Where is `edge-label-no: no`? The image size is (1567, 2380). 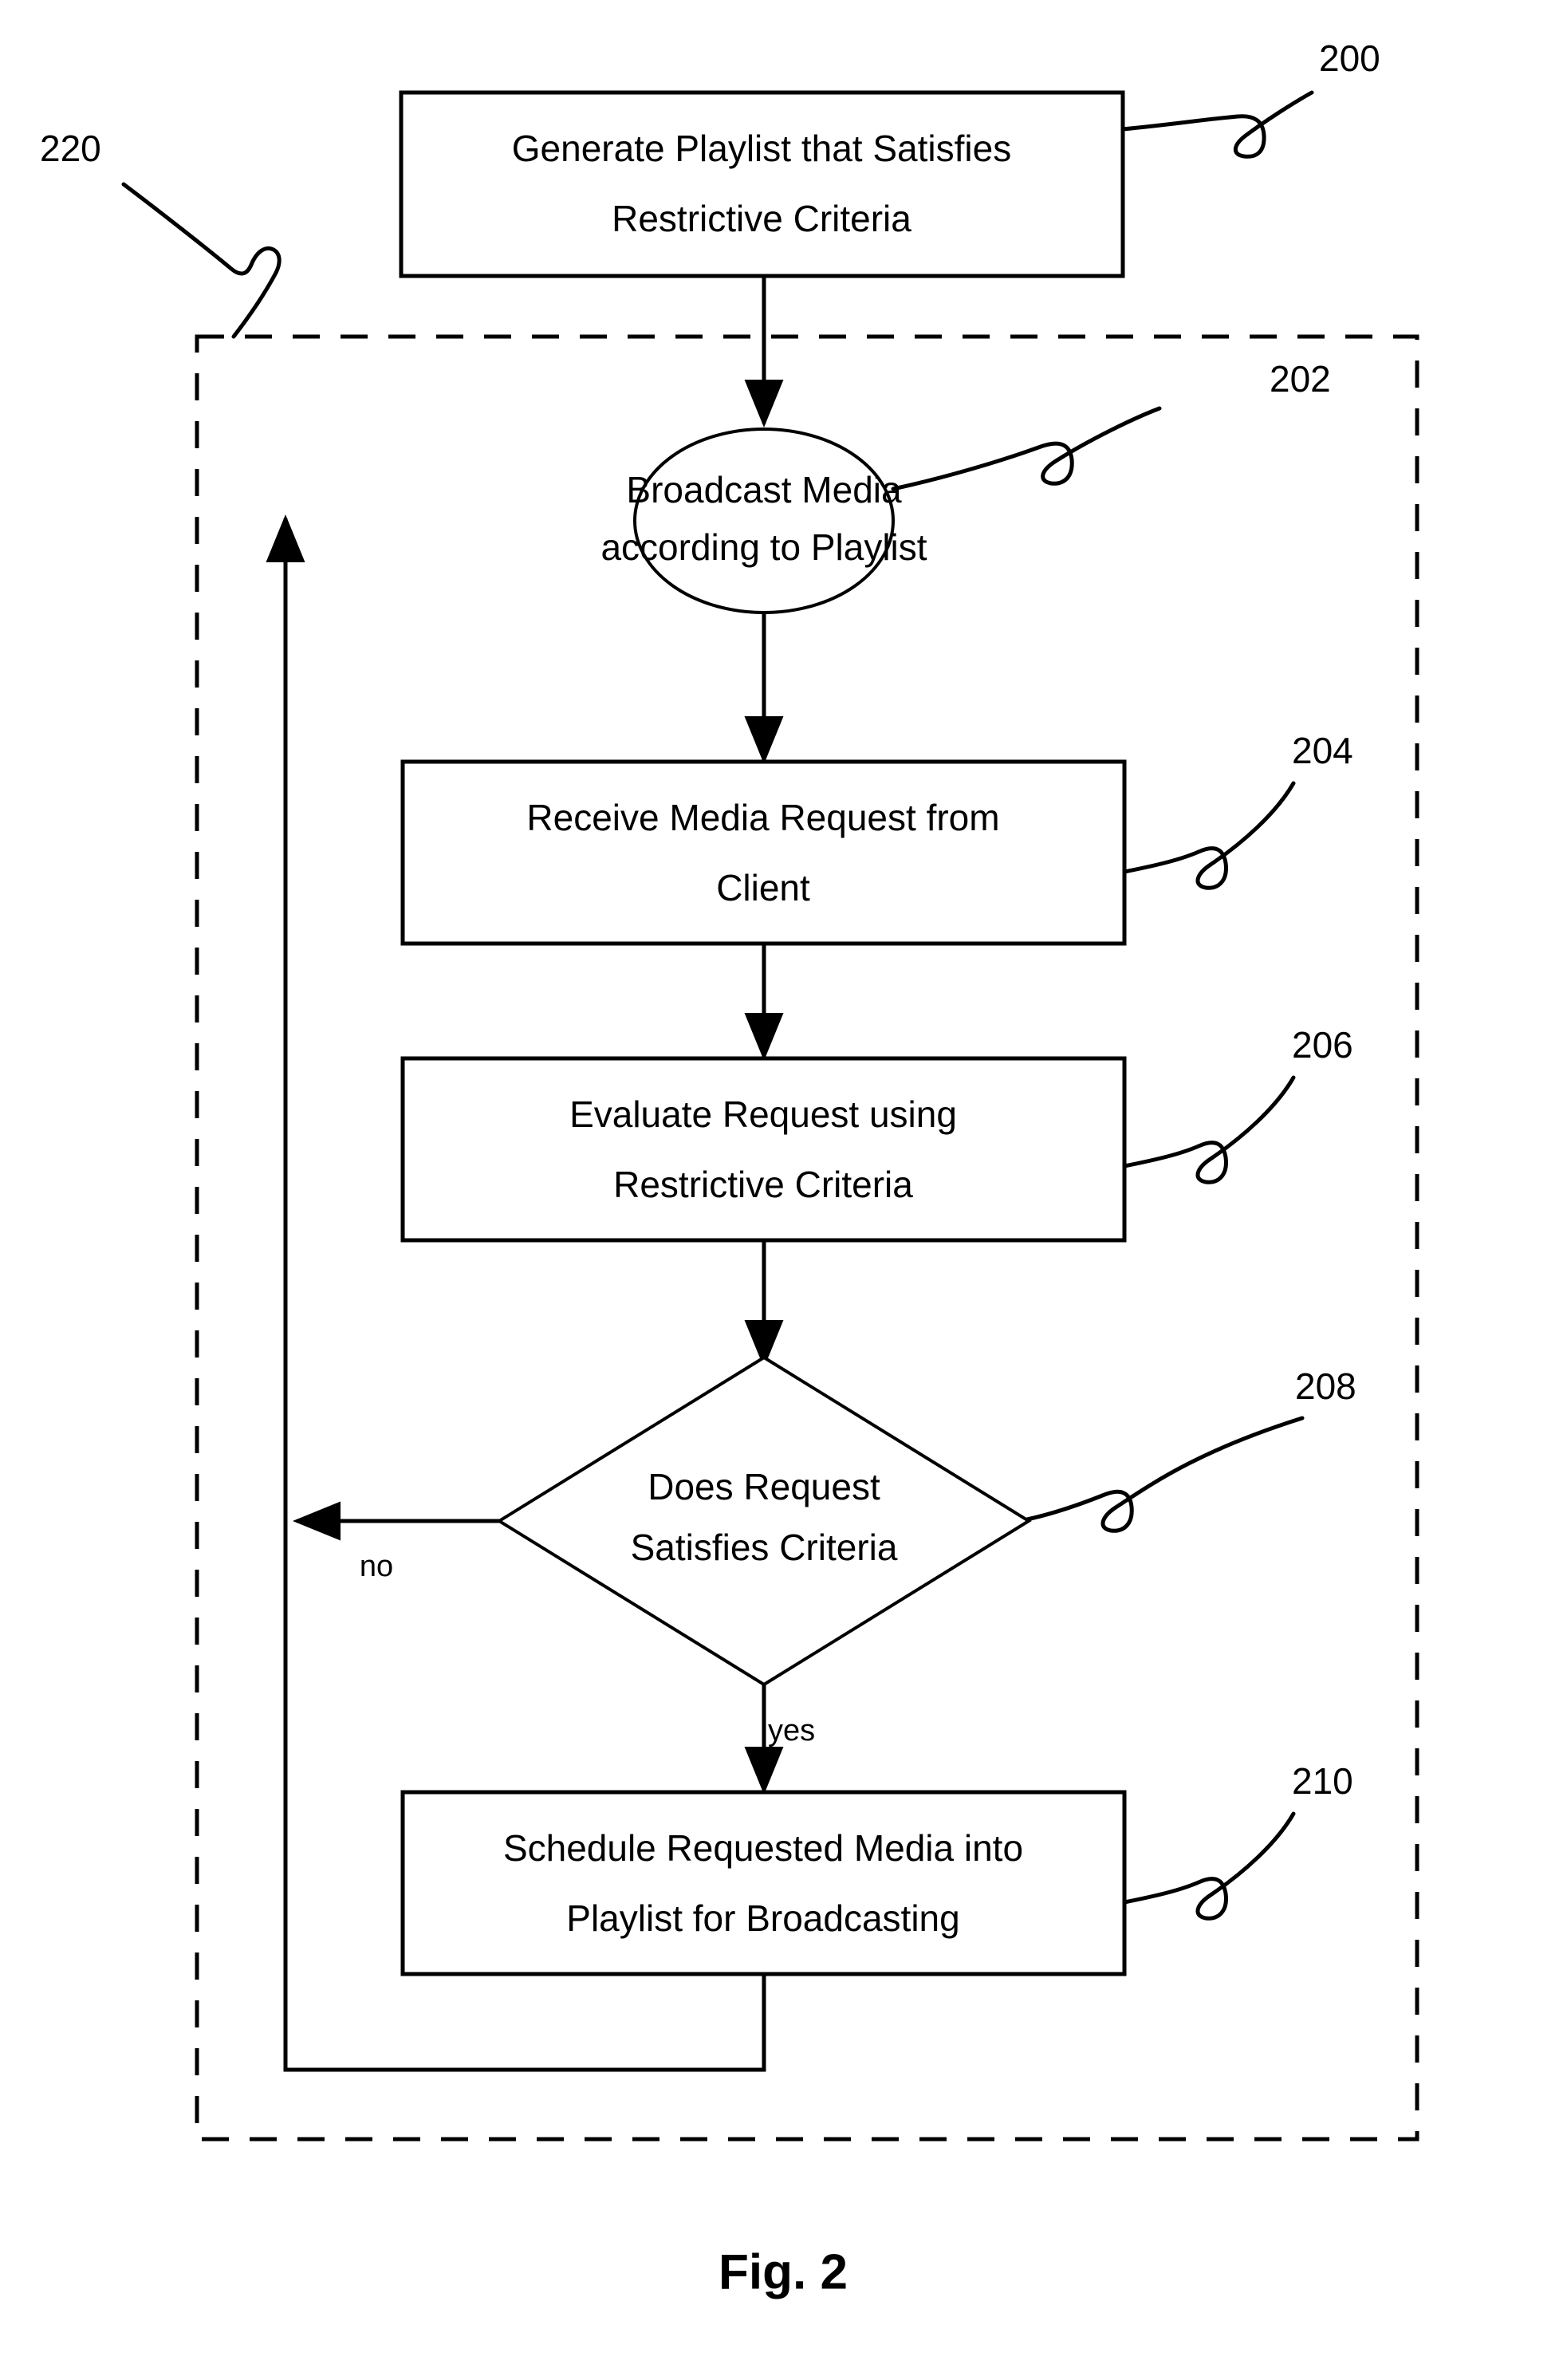
edge-label-no: no is located at coordinates (376, 1566).